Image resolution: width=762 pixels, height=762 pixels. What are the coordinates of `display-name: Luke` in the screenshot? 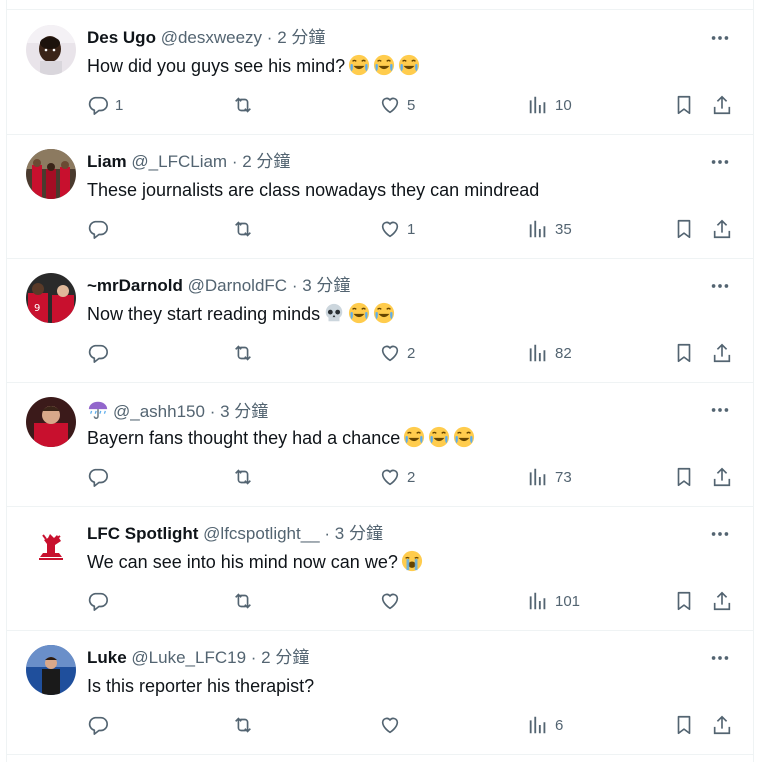 It's located at (107, 657).